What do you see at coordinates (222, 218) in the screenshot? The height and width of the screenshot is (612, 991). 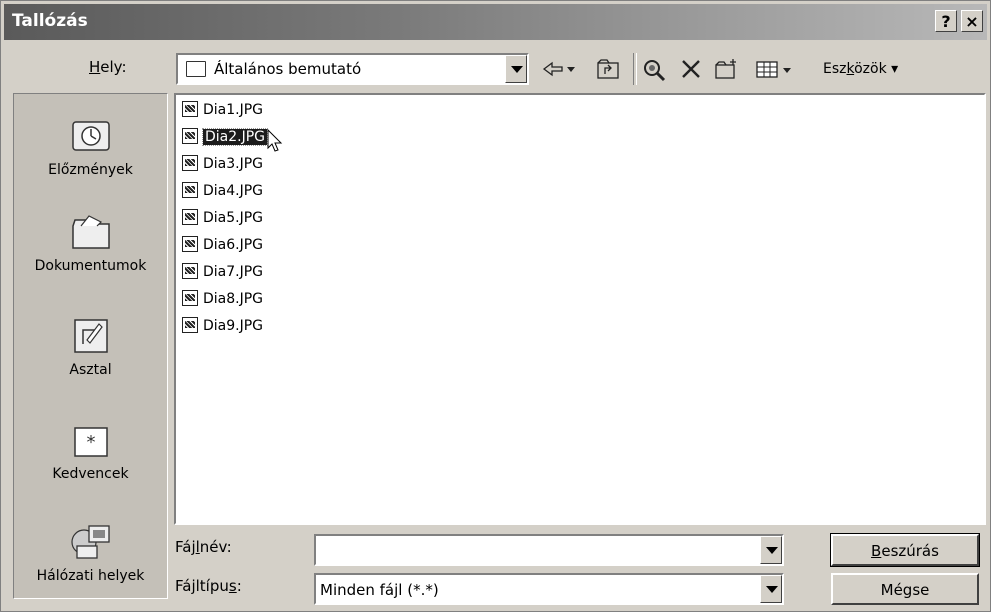 I see `file-item: Dia5.JPG` at bounding box center [222, 218].